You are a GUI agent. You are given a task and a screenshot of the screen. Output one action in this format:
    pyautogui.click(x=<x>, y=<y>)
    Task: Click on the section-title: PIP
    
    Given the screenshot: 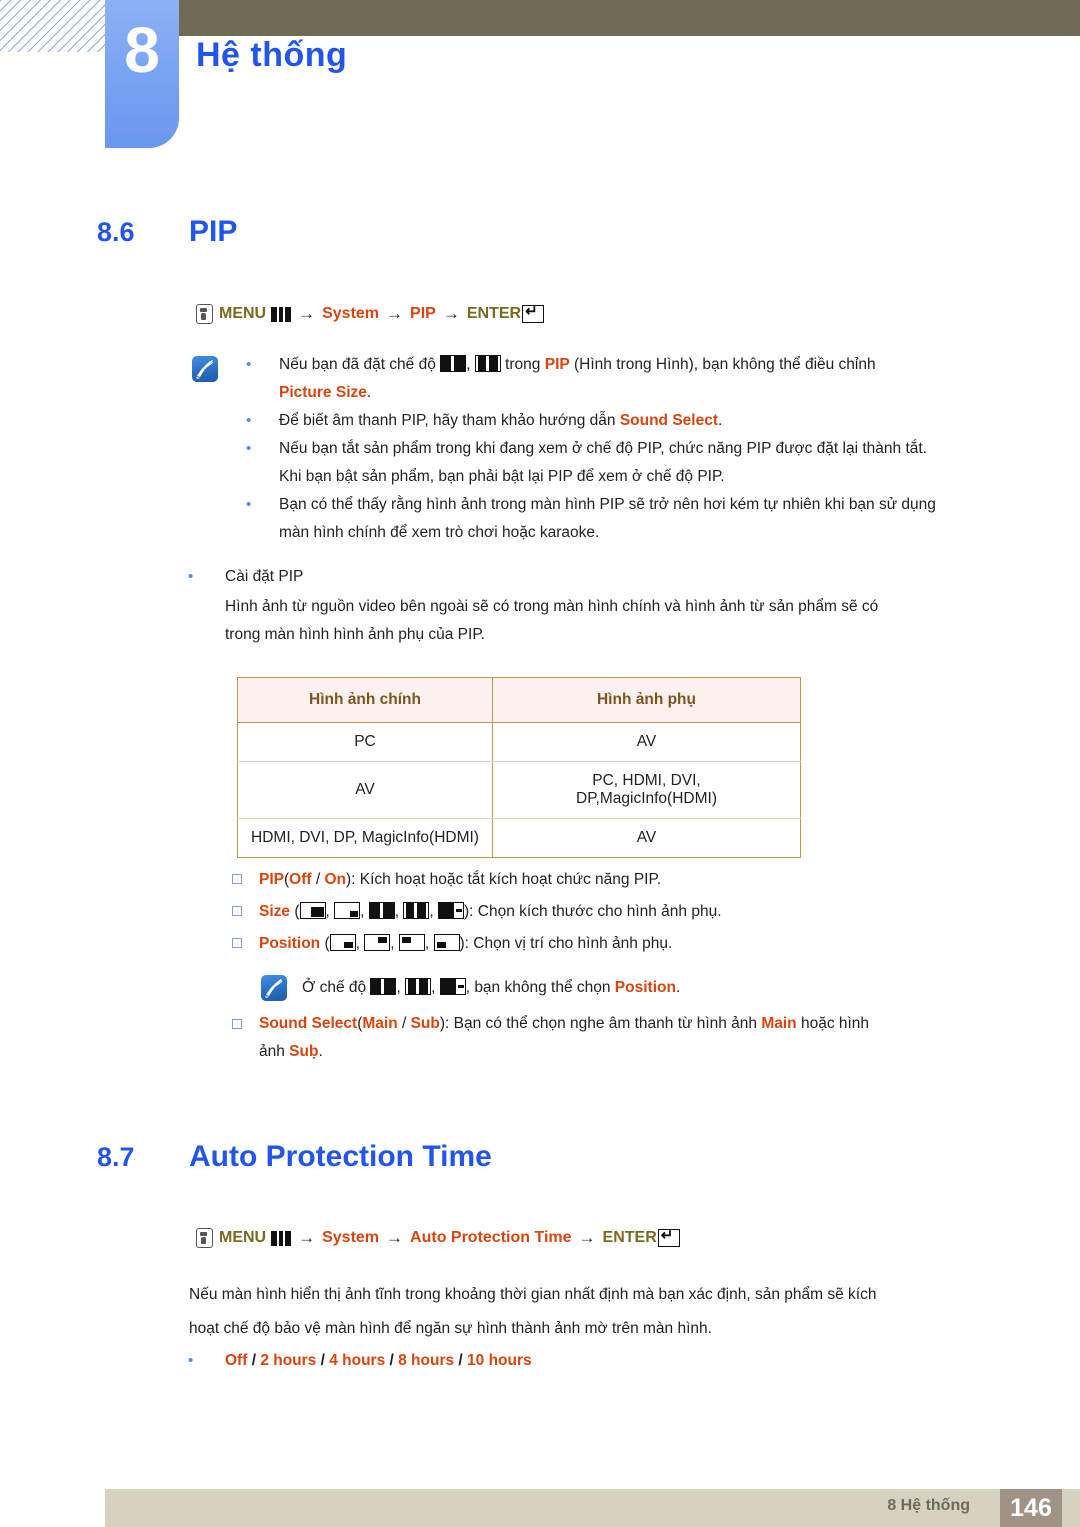 What is the action you would take?
    pyautogui.click(x=213, y=231)
    